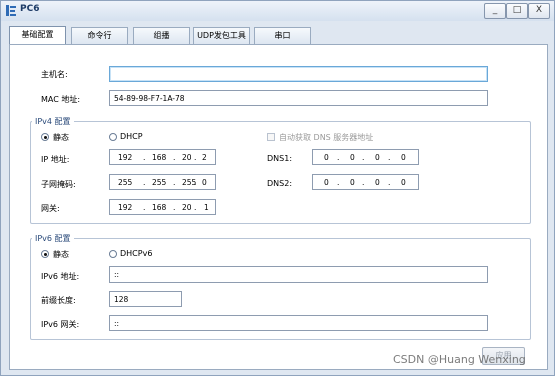 The width and height of the screenshot is (555, 376). What do you see at coordinates (326, 182) in the screenshot?
I see `dns2-octet-1: 0` at bounding box center [326, 182].